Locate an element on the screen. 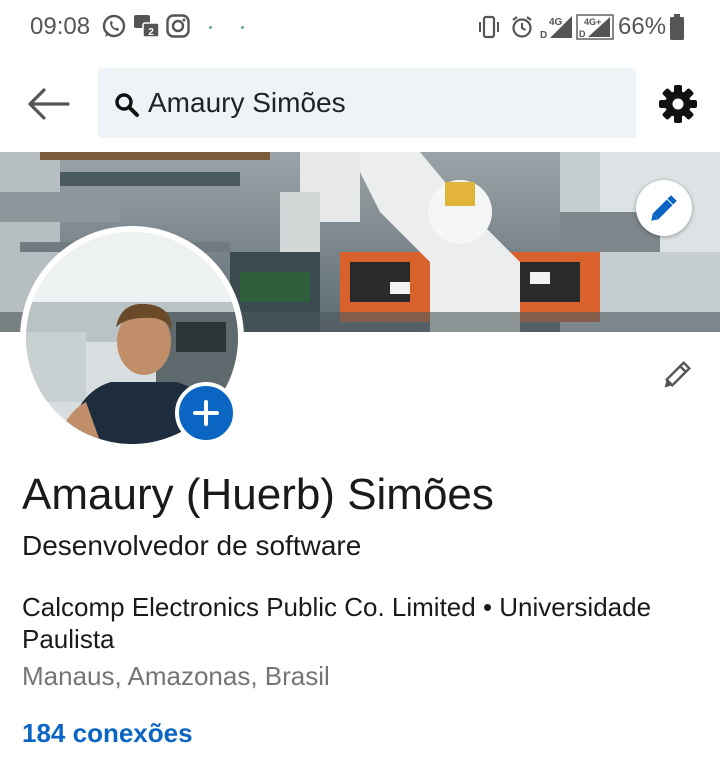 The width and height of the screenshot is (720, 765). edit-profile-button is located at coordinates (678, 374).